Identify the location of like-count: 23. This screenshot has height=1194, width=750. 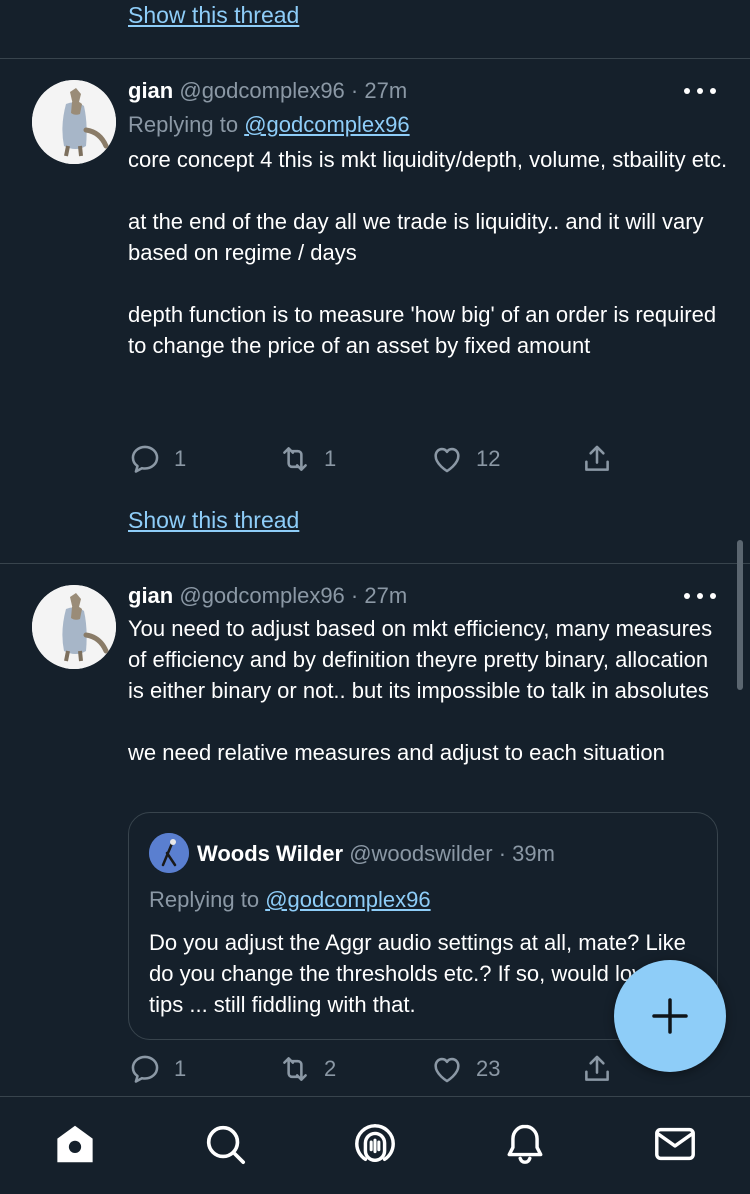
(488, 1068).